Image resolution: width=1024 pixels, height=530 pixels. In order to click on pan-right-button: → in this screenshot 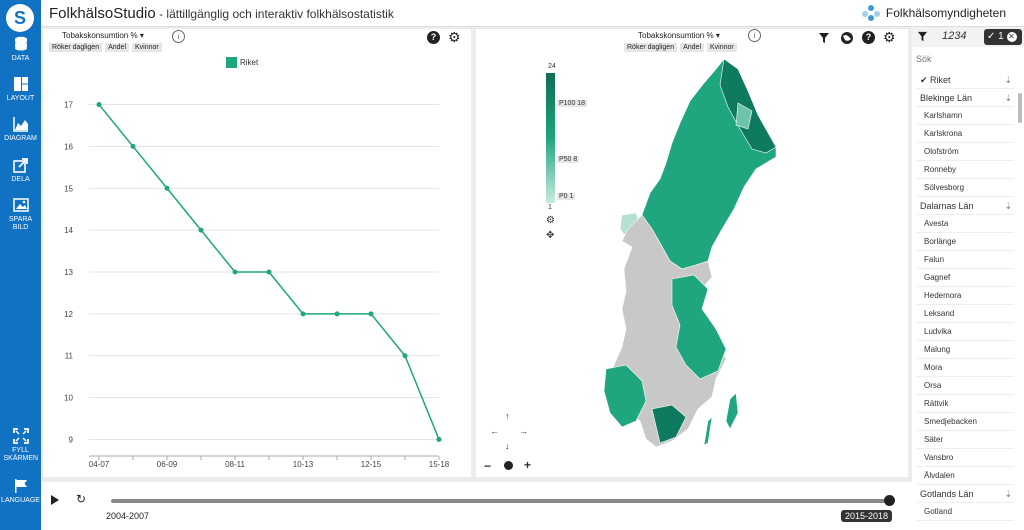, I will do `click(523, 431)`.